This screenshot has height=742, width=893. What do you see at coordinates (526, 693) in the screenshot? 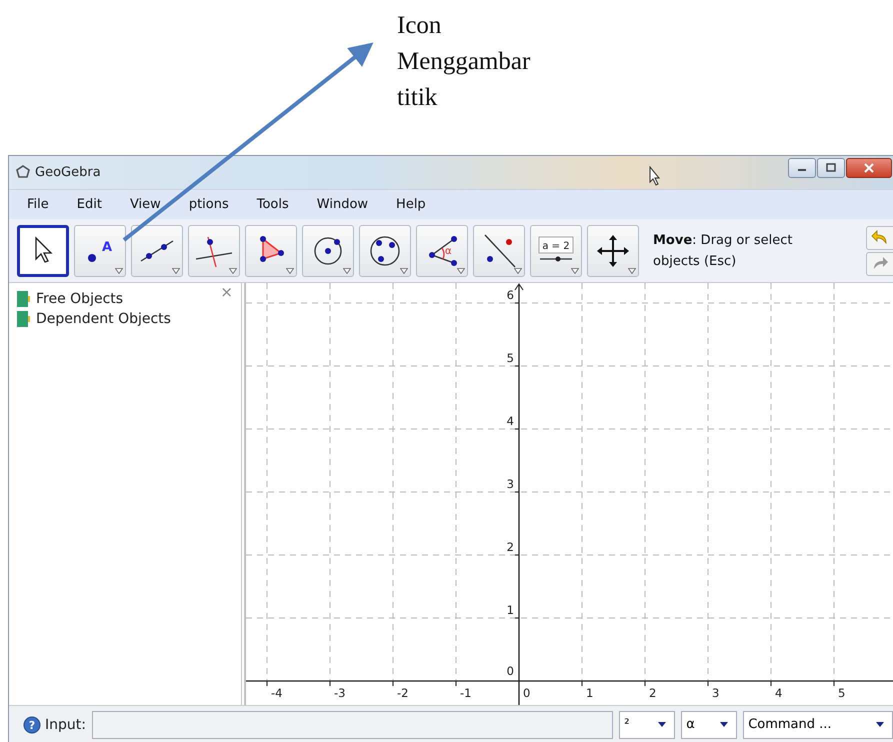
I see `x-tick-label: 0` at bounding box center [526, 693].